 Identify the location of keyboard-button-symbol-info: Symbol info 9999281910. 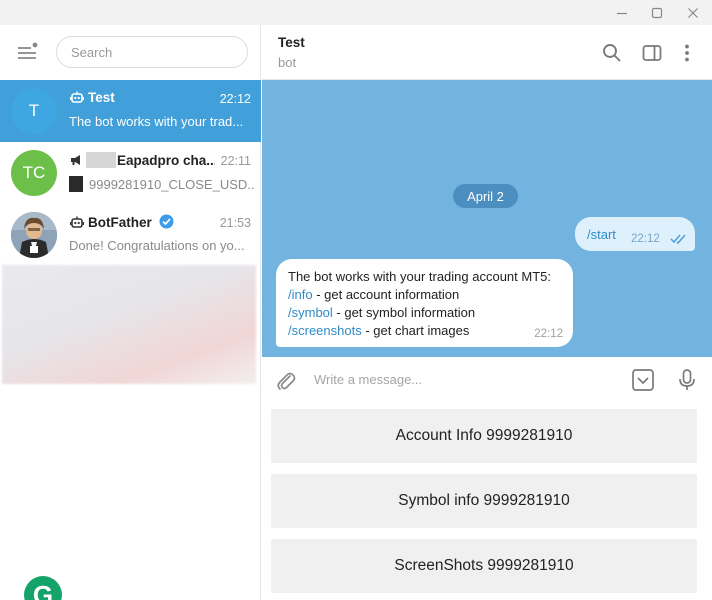
(484, 501).